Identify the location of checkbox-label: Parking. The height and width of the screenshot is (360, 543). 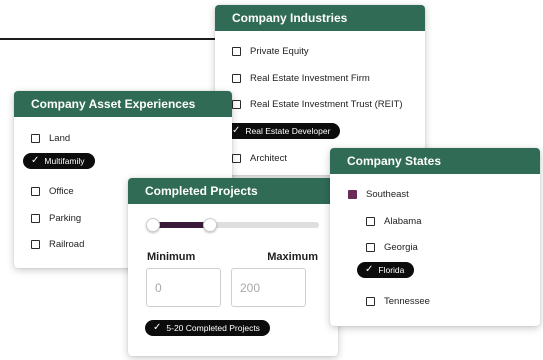
(65, 218).